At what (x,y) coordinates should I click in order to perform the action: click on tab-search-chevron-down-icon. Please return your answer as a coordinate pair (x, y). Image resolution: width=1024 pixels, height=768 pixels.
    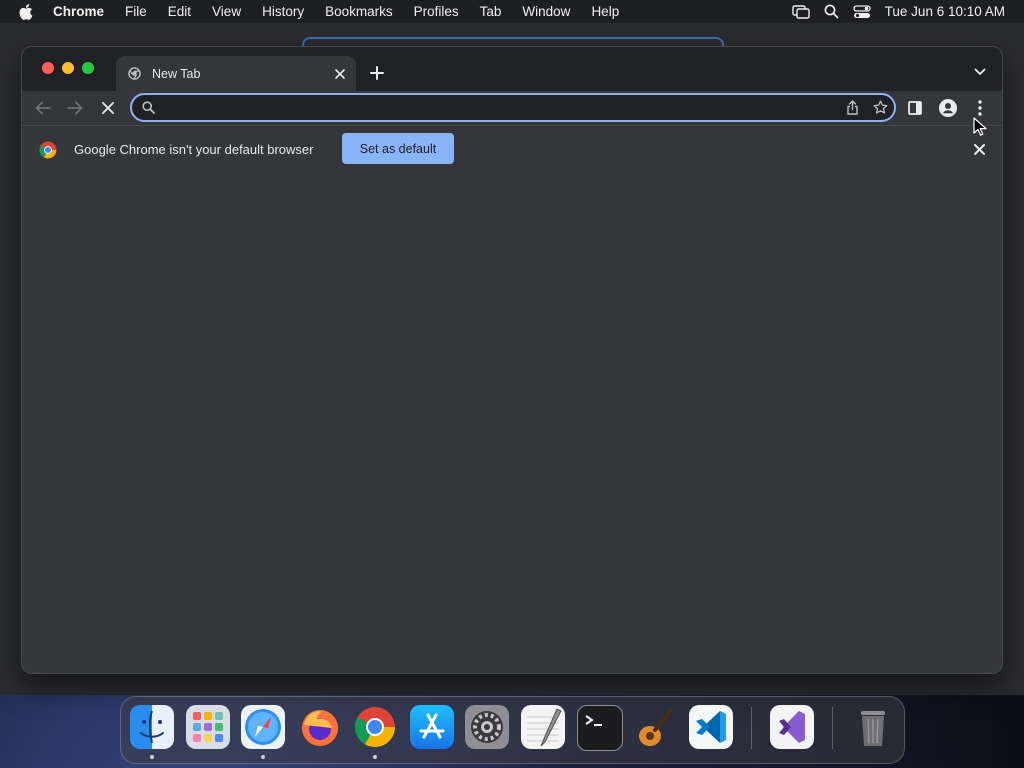
    Looking at the image, I should click on (980, 72).